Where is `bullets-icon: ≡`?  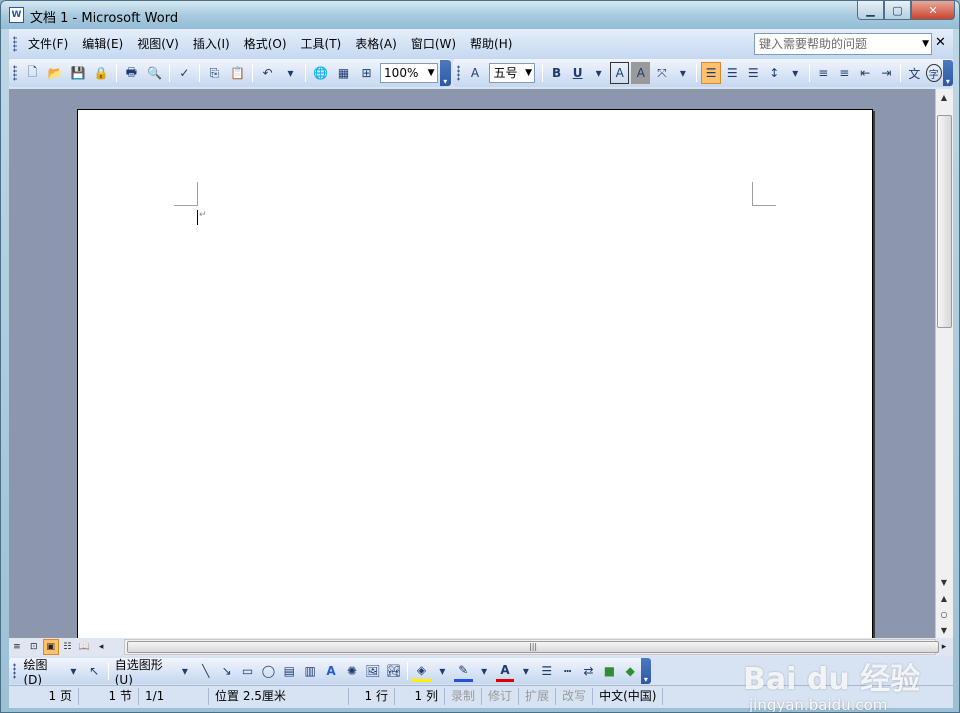
bullets-icon: ≡ is located at coordinates (844, 73).